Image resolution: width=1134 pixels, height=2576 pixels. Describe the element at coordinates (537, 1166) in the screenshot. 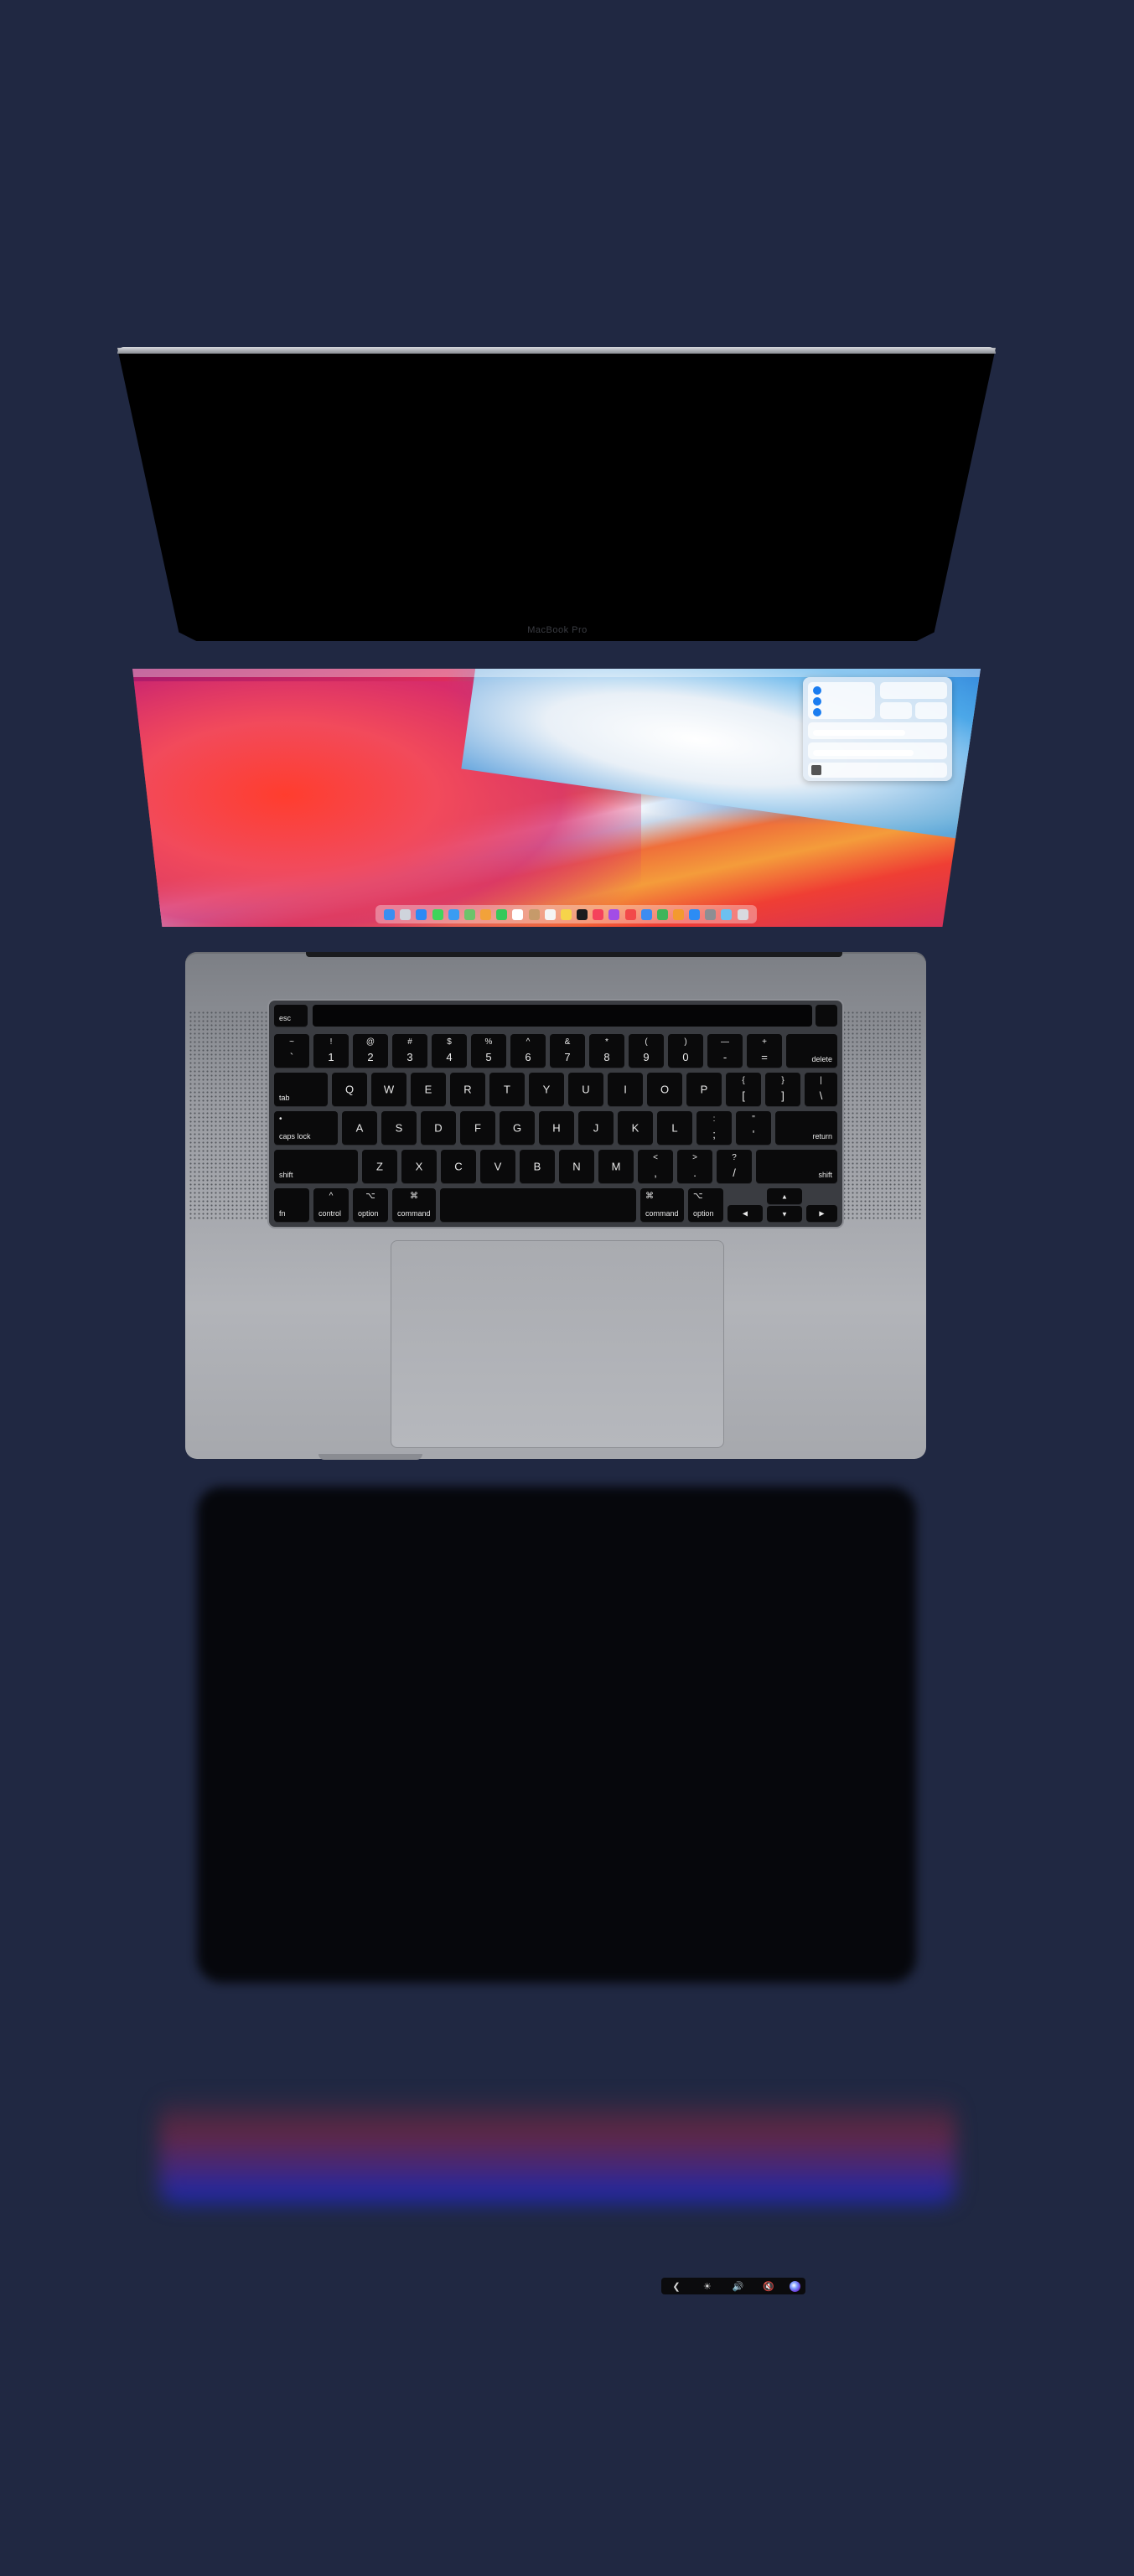

I see `key-b: B` at that location.